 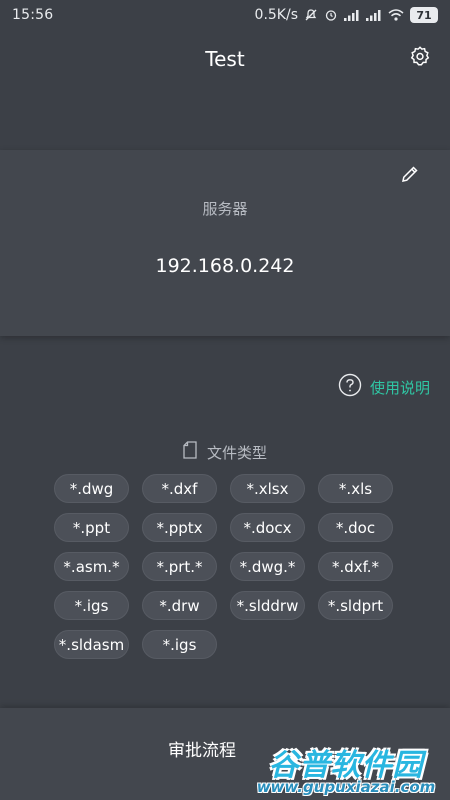 I want to click on file-type-tag: *.sldasm, so click(x=91, y=644).